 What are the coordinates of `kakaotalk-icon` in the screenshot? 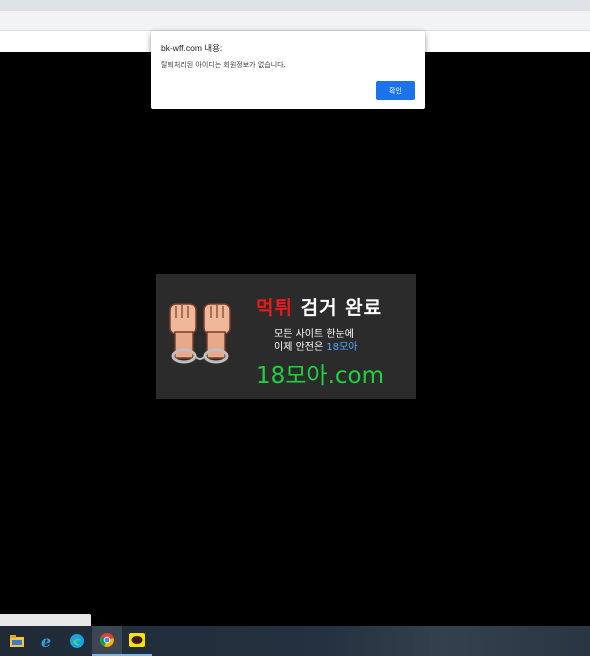 It's located at (137, 640).